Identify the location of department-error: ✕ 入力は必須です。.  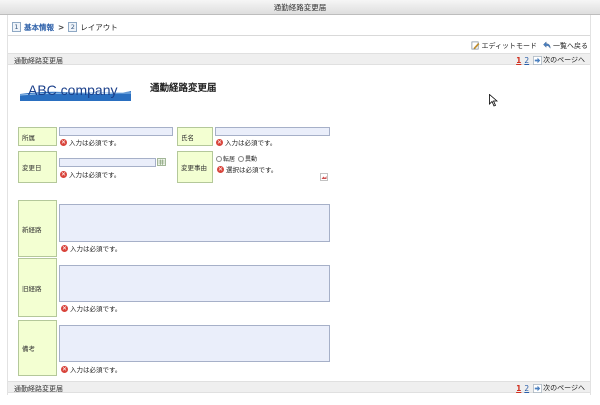
(90, 142).